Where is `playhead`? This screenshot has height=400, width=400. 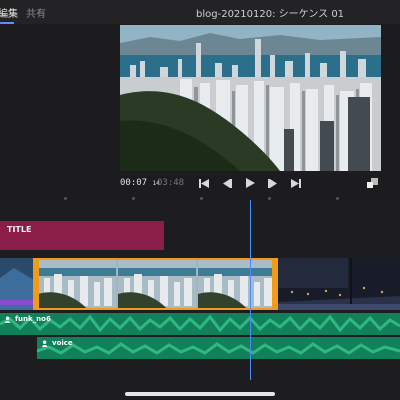 playhead is located at coordinates (250, 290).